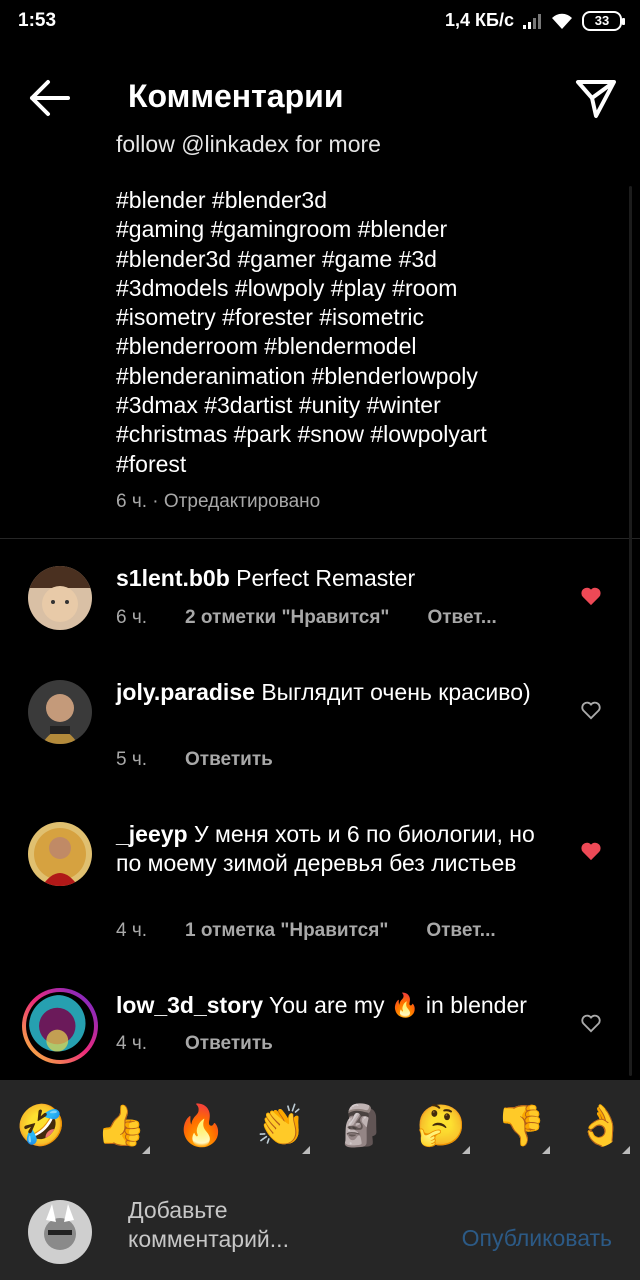 The image size is (640, 1280). I want to click on publish-button: Опубликовать, so click(537, 1238).